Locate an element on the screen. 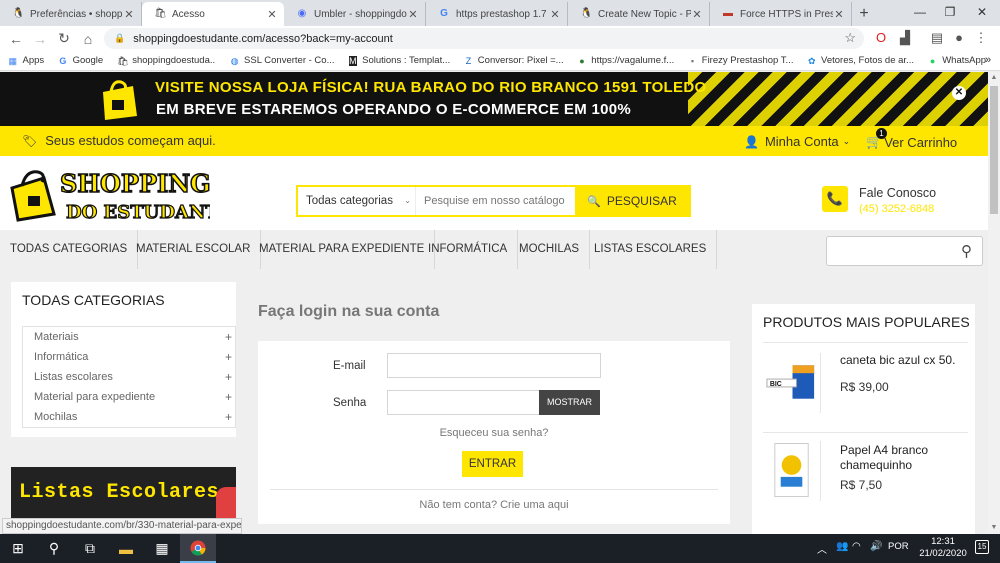  product-item: BIC caneta bic azul cx 50. R$ 39,00 is located at coordinates (865, 387).